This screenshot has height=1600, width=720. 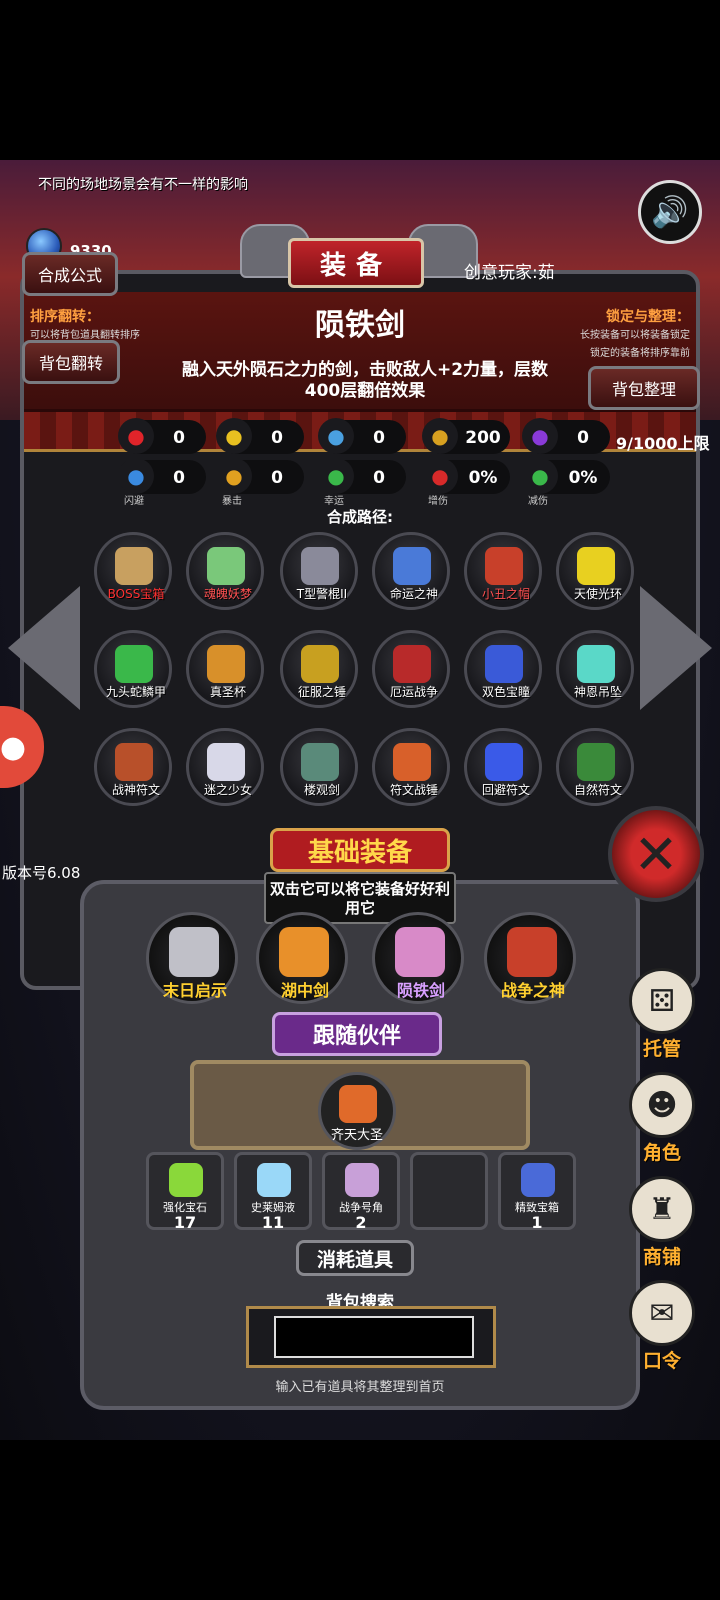 I want to click on stat-damage-reduce: ● 0% 减伤, so click(x=566, y=482).